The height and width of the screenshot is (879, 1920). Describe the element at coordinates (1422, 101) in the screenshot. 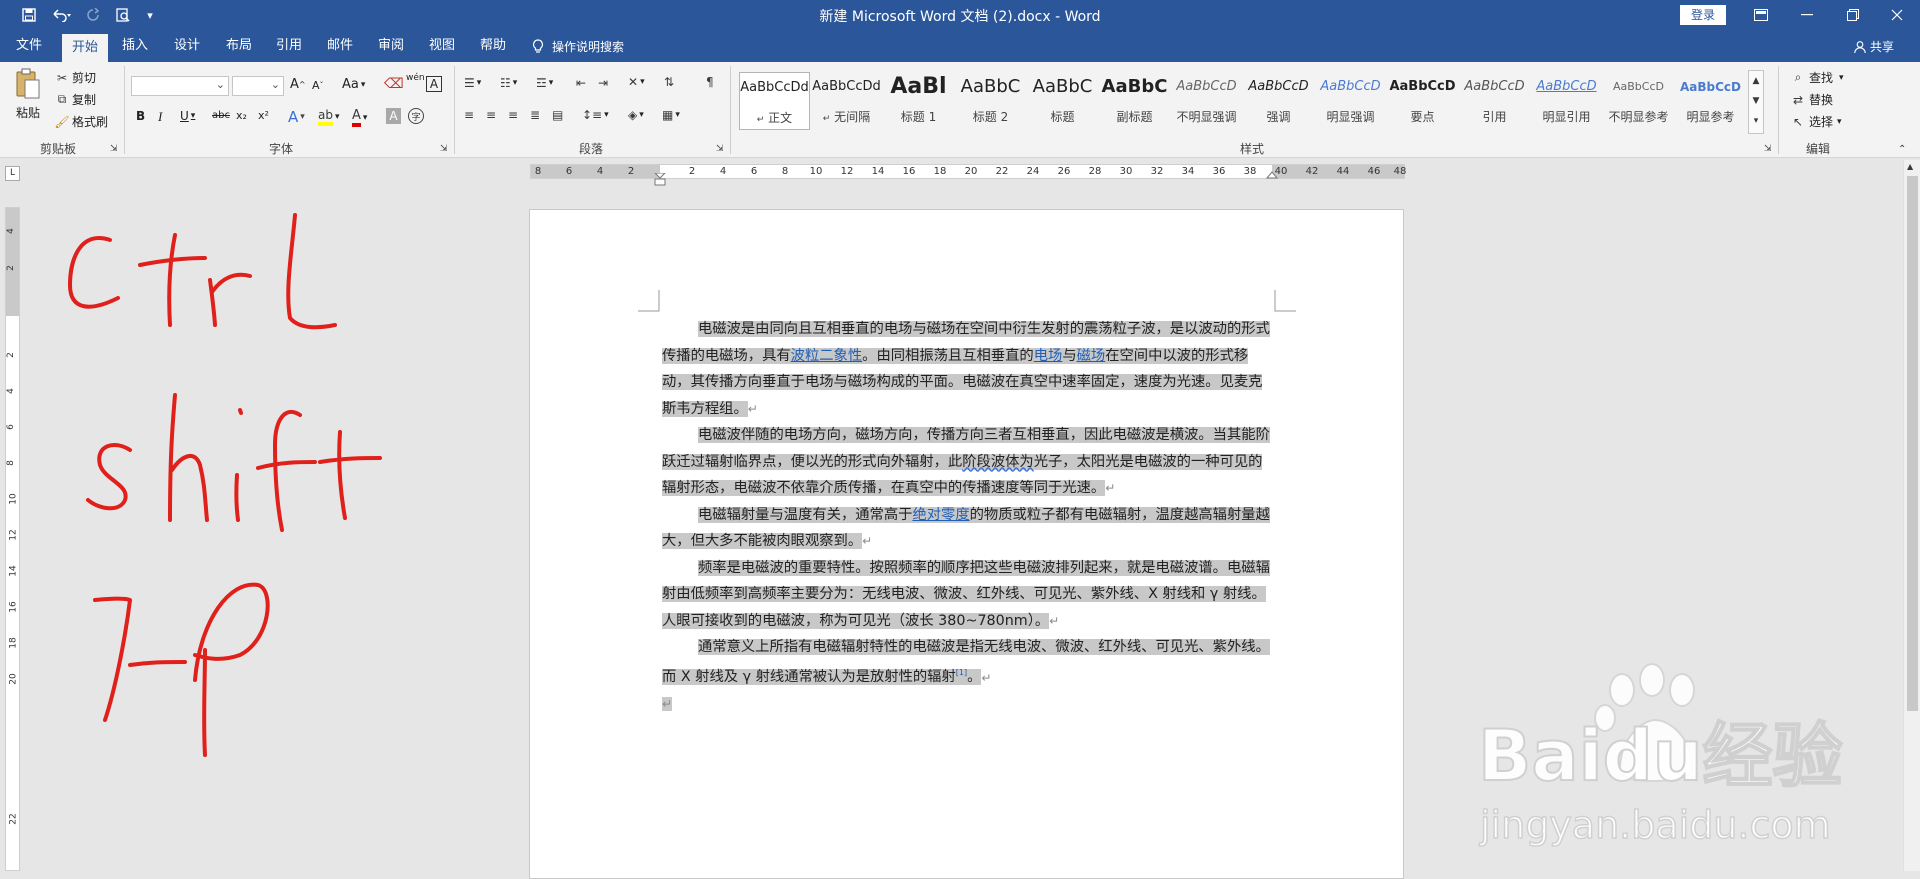

I see `style-strong: AaBbCcD 要点` at that location.